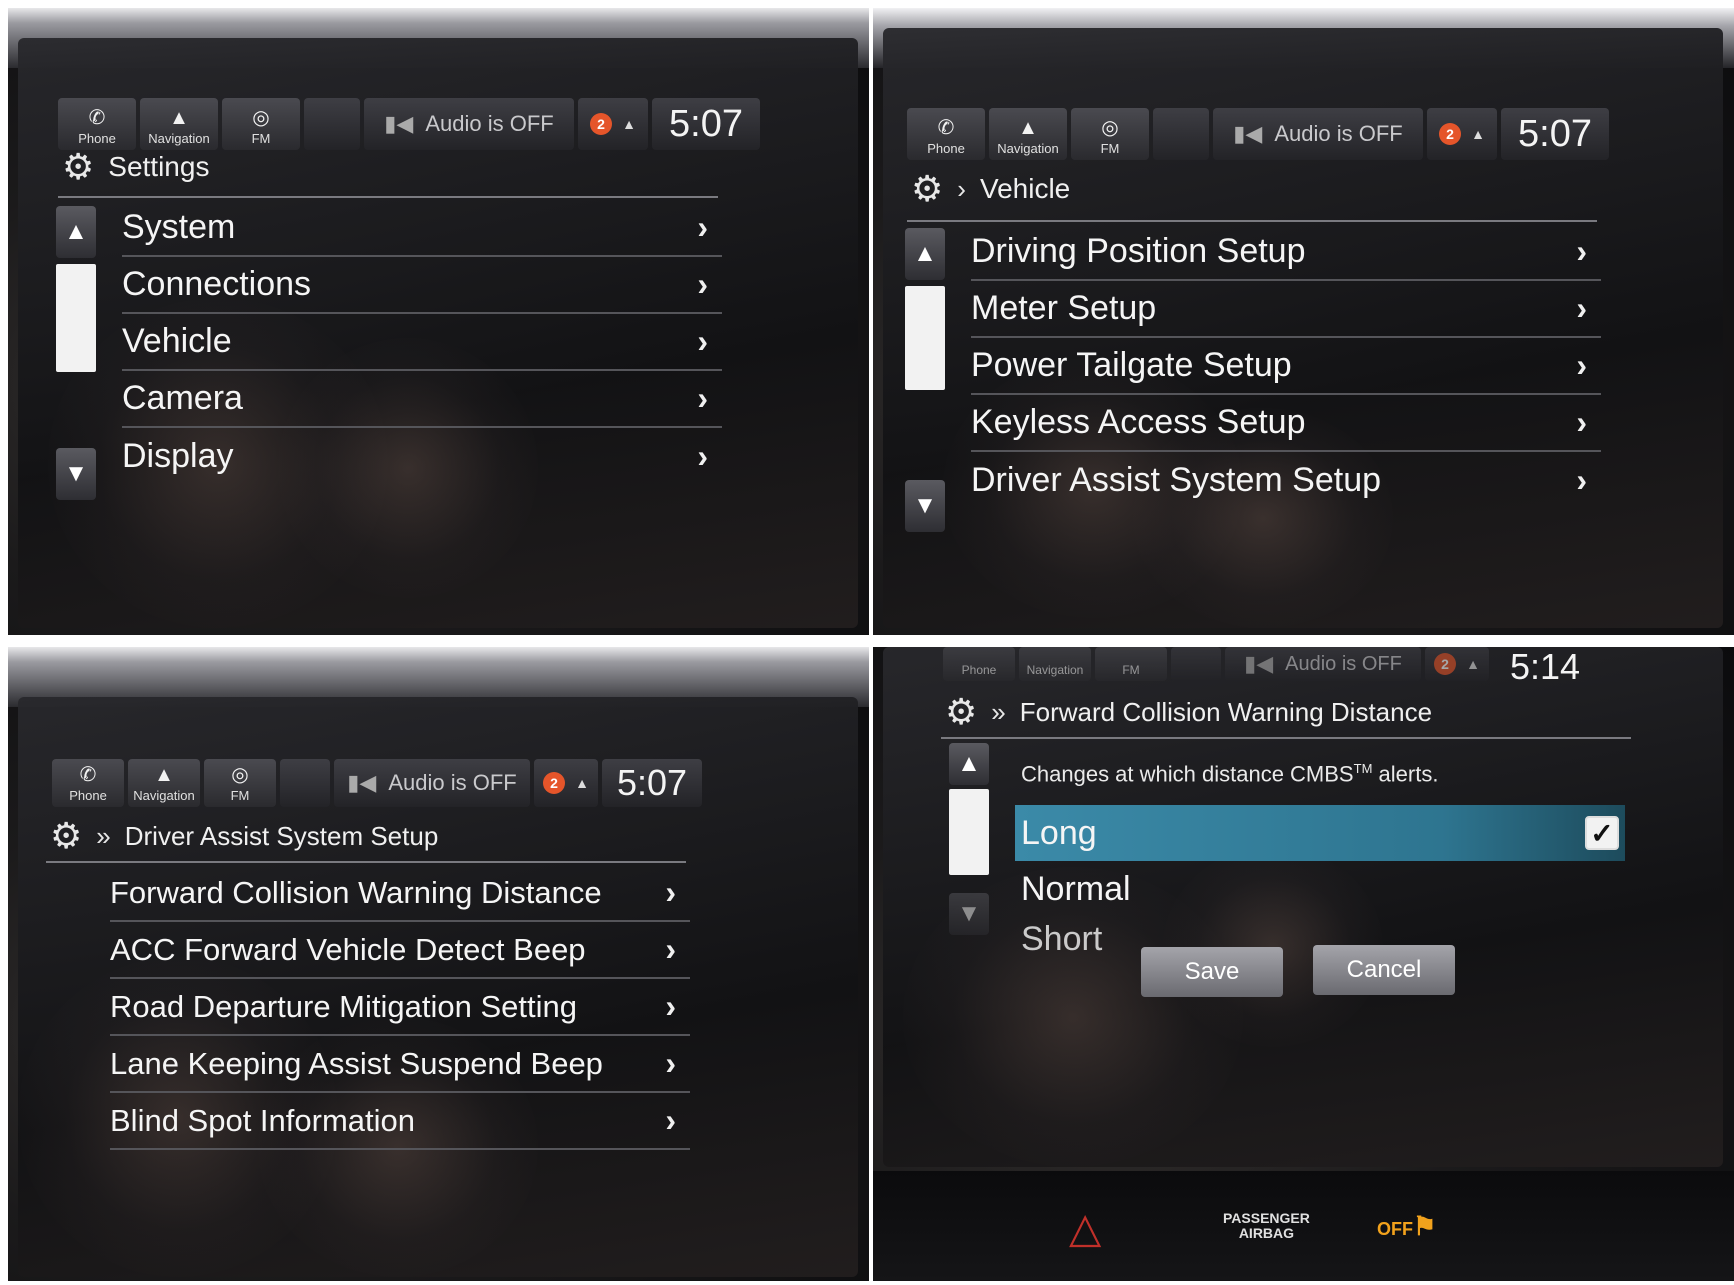  Describe the element at coordinates (1266, 1226) in the screenshot. I see `passenger-airbag-label: PASSENGER AIRBAG` at that location.